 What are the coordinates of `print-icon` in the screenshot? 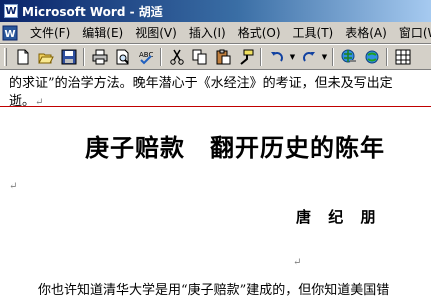 It's located at (99, 57).